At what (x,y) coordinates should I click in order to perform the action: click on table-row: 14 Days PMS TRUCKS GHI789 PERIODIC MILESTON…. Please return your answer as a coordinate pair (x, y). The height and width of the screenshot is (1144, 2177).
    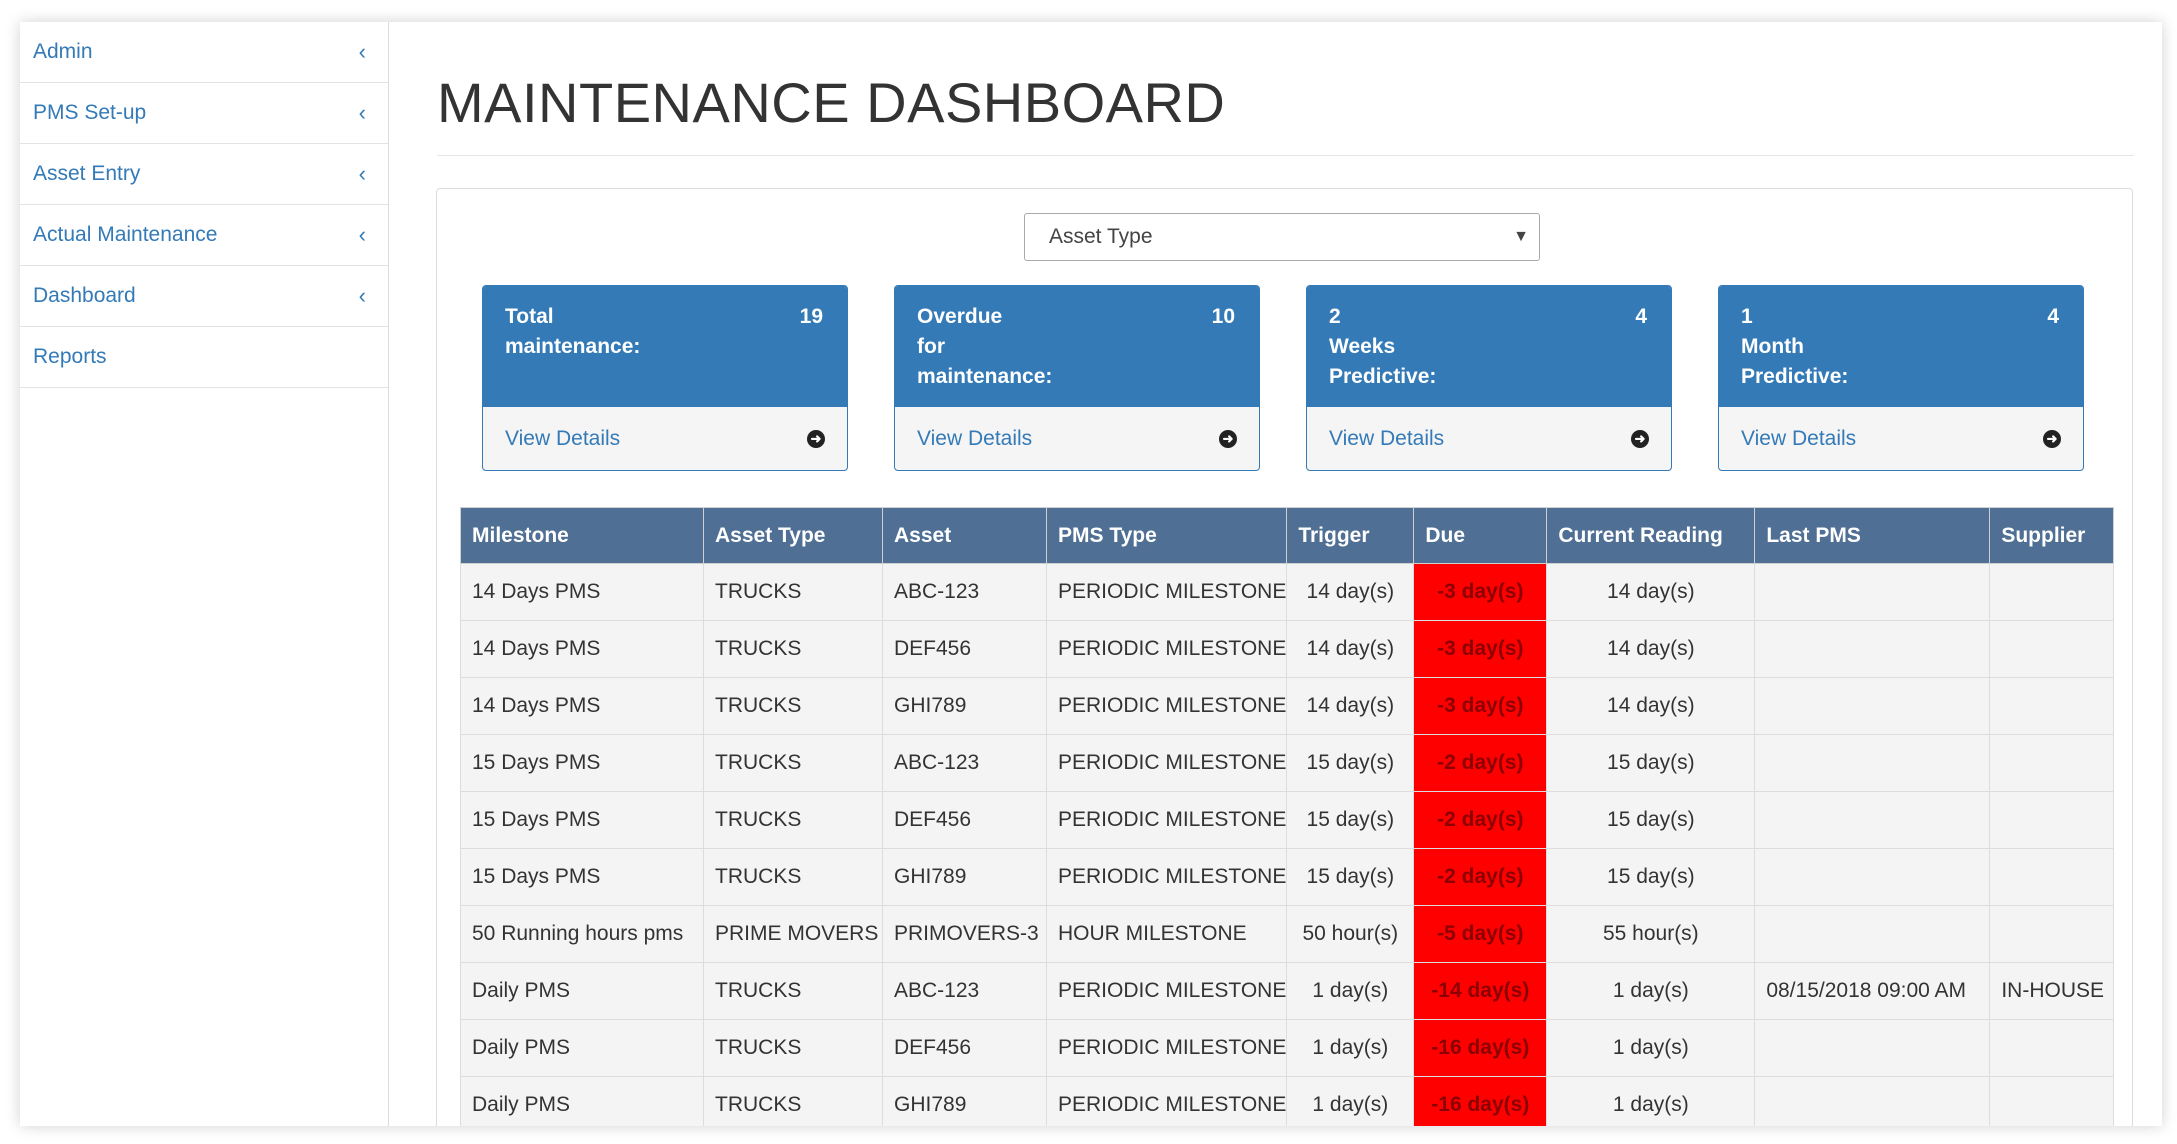
    Looking at the image, I should click on (1287, 706).